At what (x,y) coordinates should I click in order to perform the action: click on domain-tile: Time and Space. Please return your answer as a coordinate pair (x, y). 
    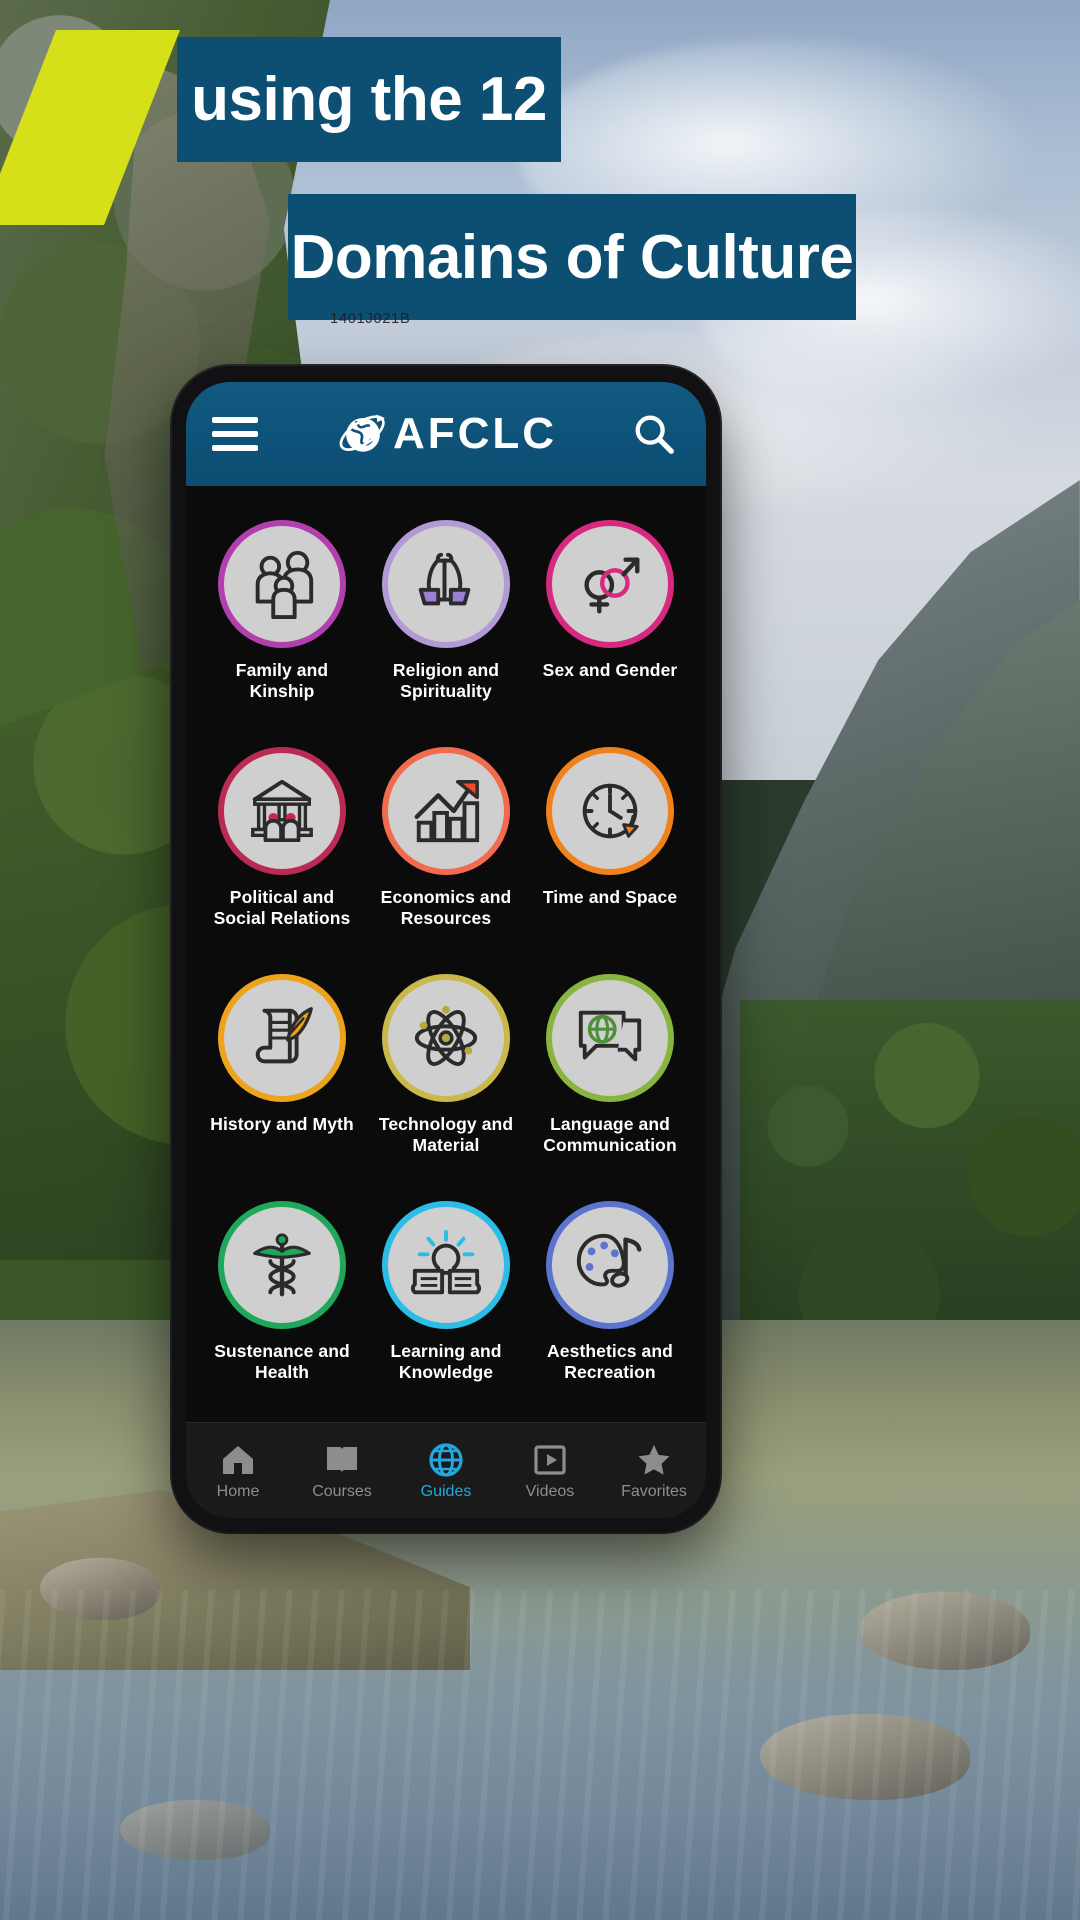
    Looking at the image, I should click on (610, 850).